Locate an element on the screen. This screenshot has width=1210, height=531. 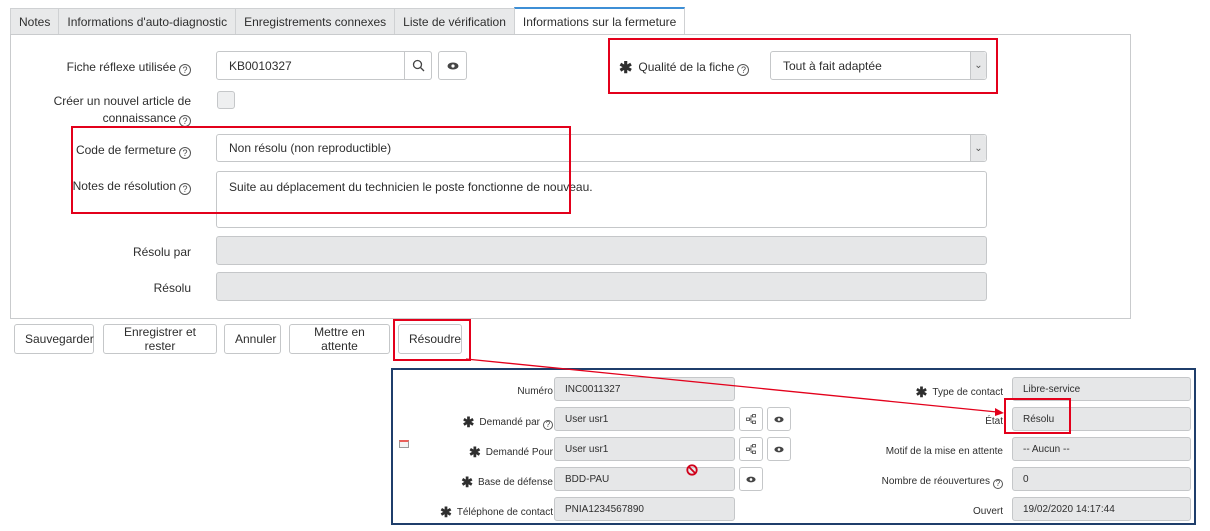
requested-by-label: ✱ Demandé par? is located at coordinates (478, 422).